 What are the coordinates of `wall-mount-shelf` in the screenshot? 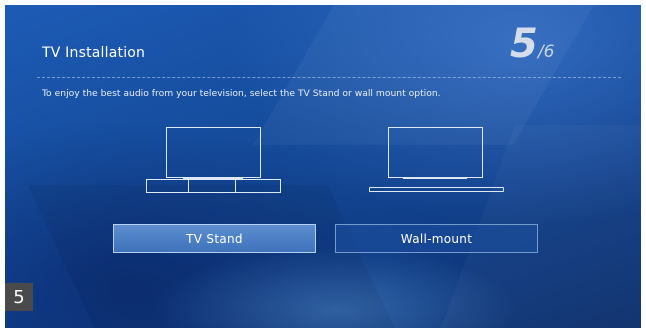 It's located at (436, 189).